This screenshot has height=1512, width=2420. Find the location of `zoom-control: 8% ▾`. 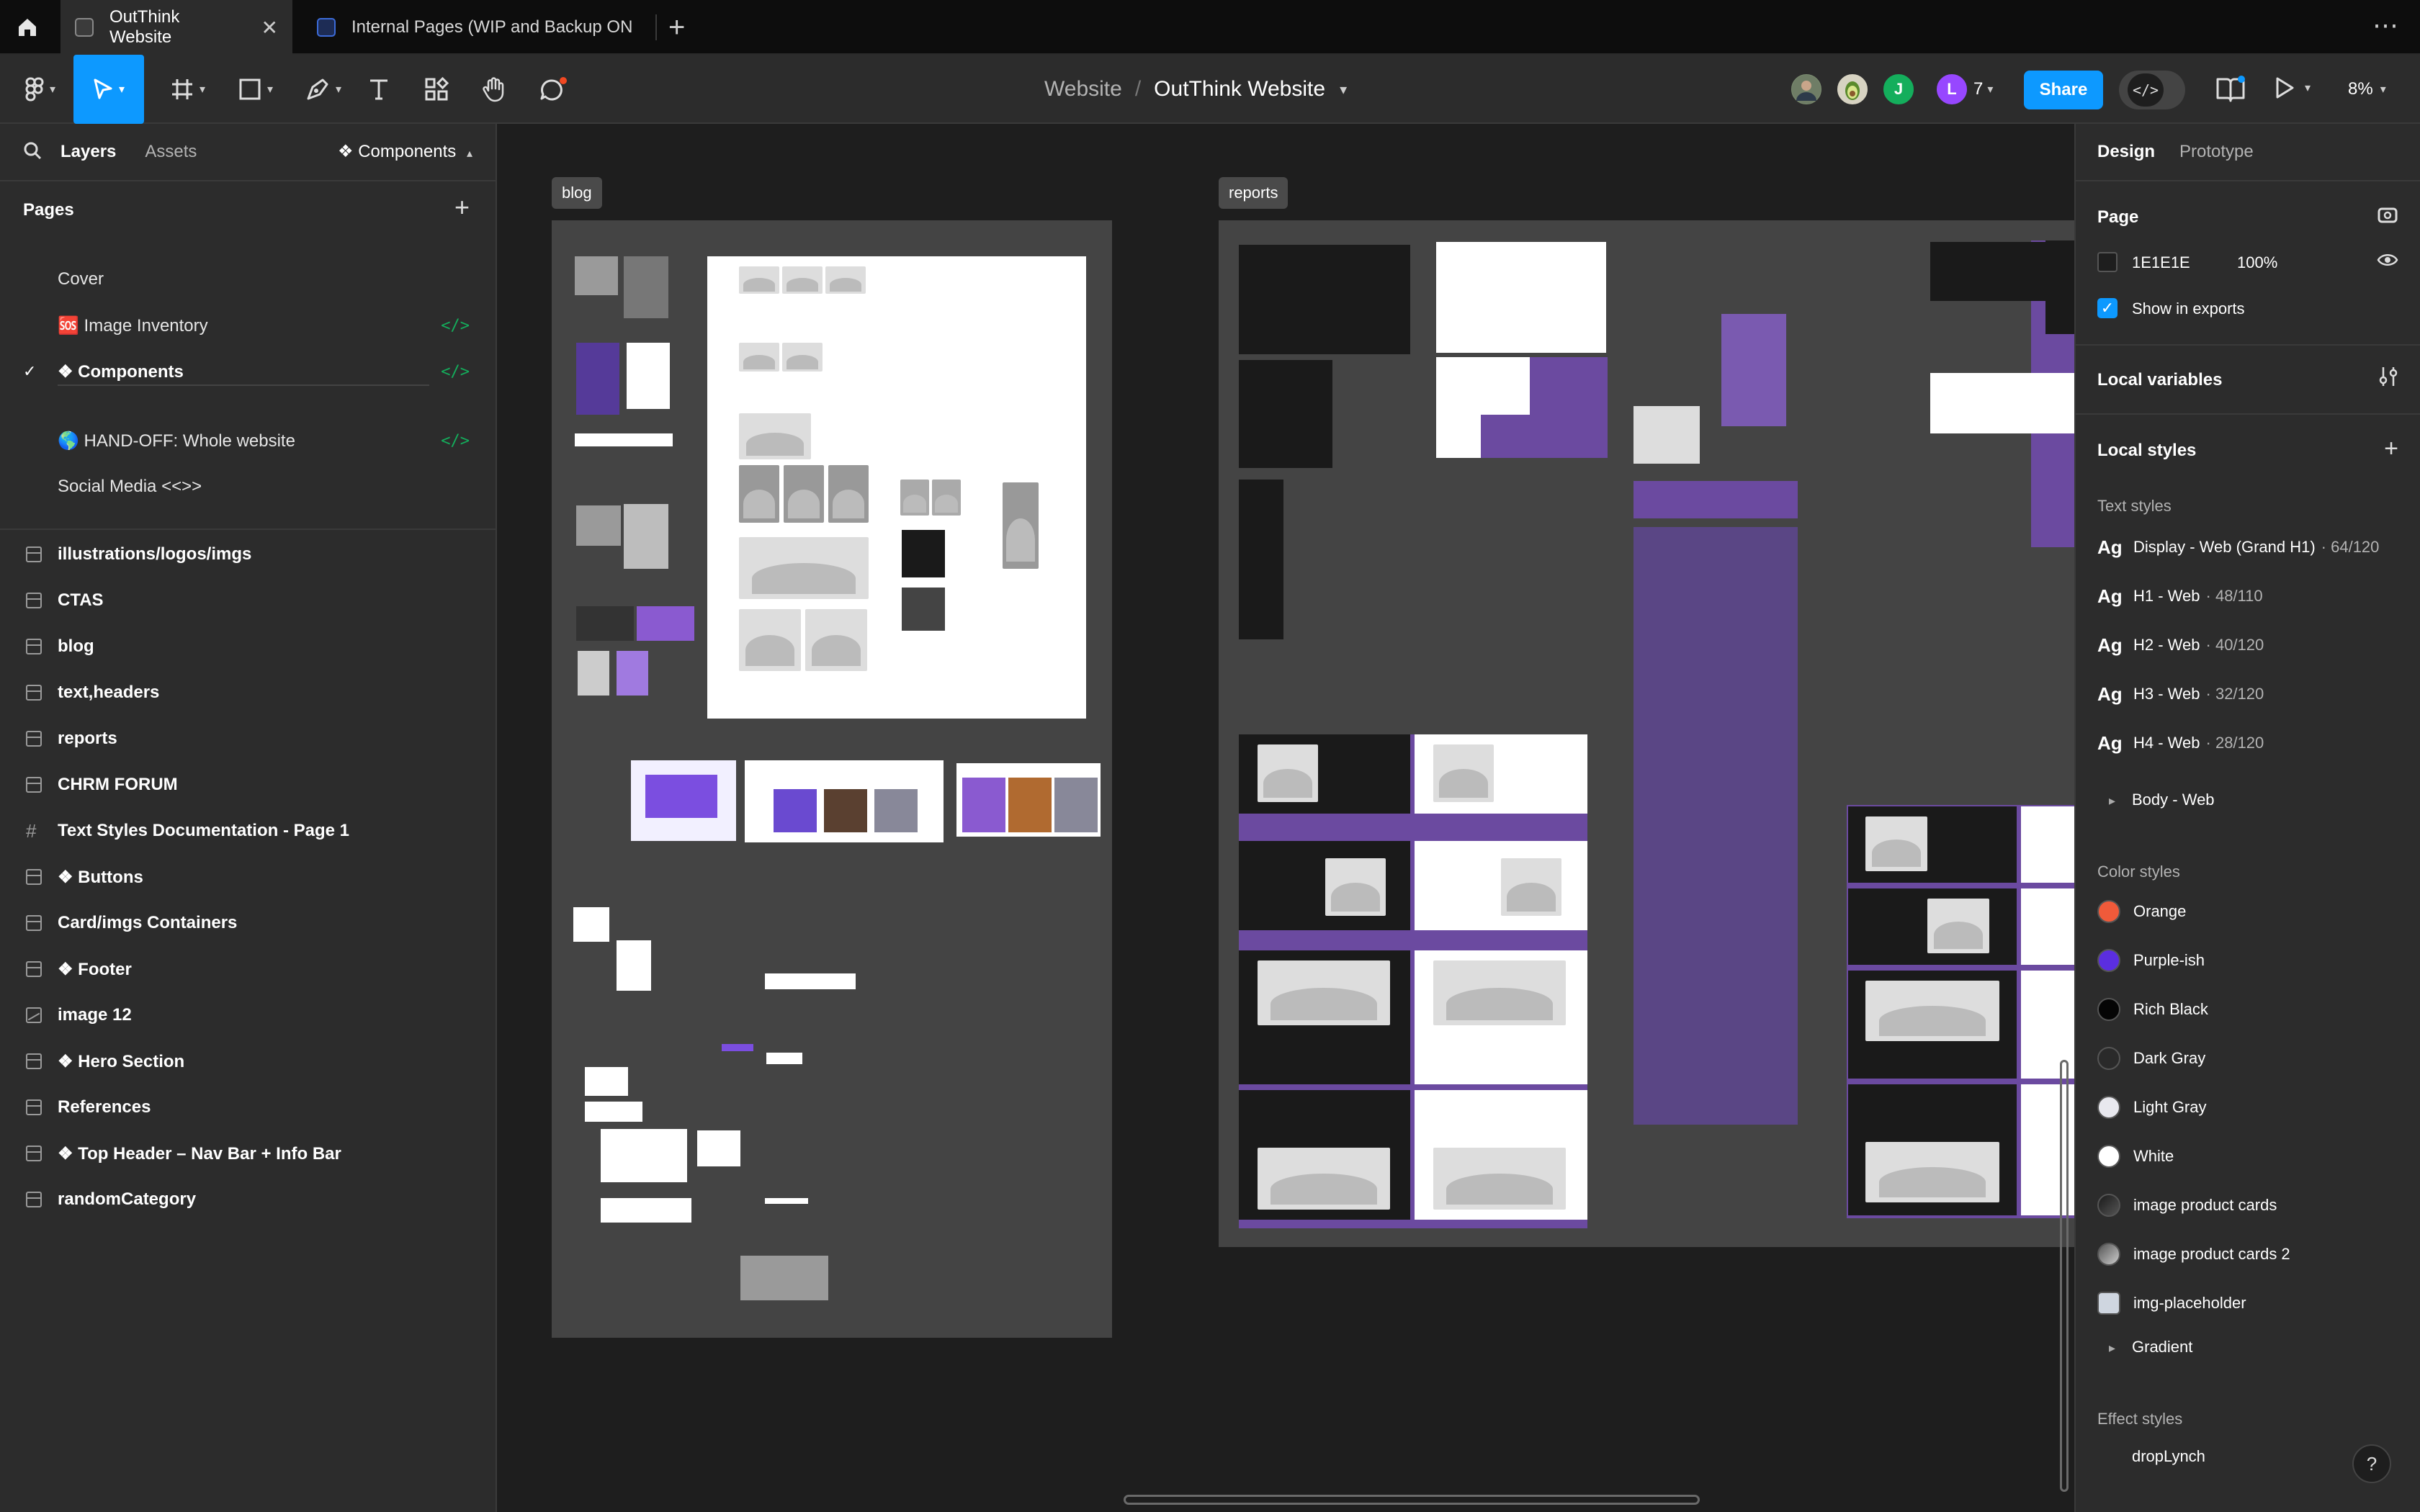

zoom-control: 8% ▾ is located at coordinates (2367, 89).